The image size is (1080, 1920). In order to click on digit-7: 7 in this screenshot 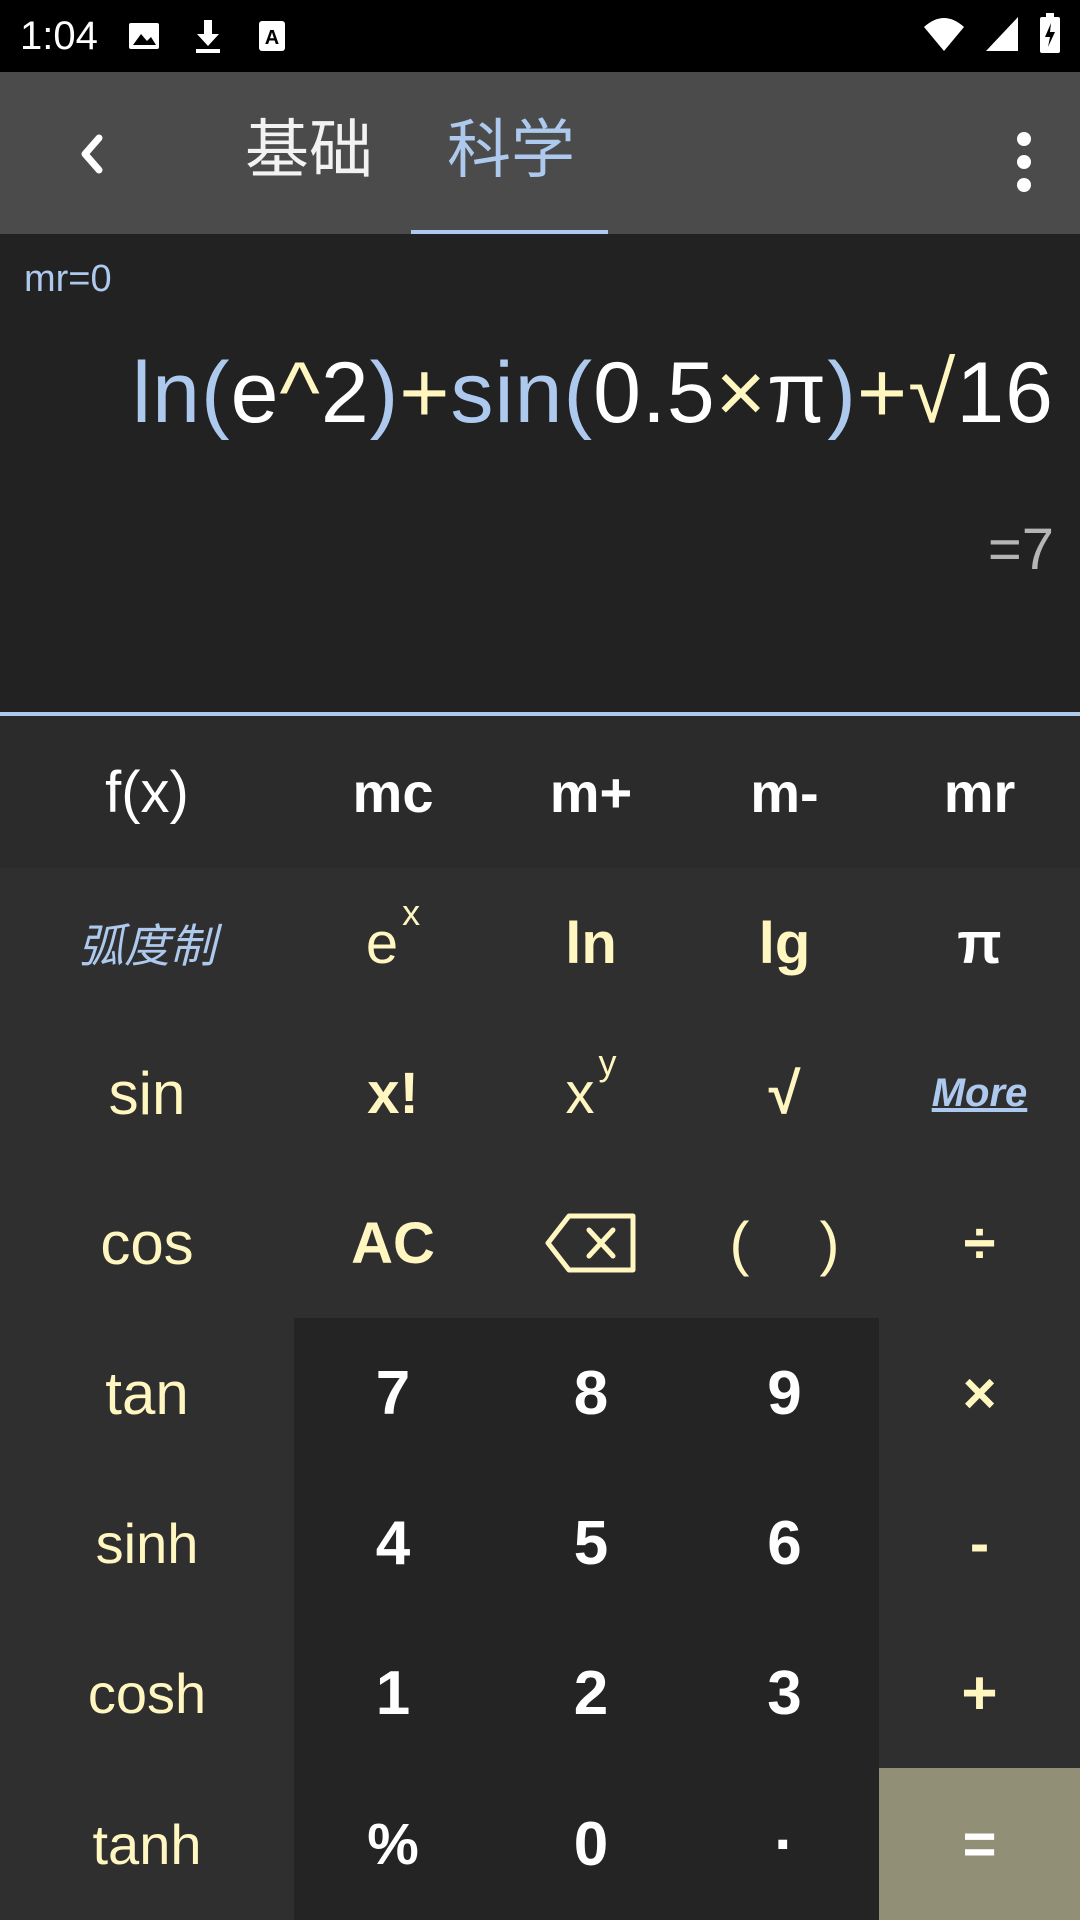, I will do `click(393, 1393)`.